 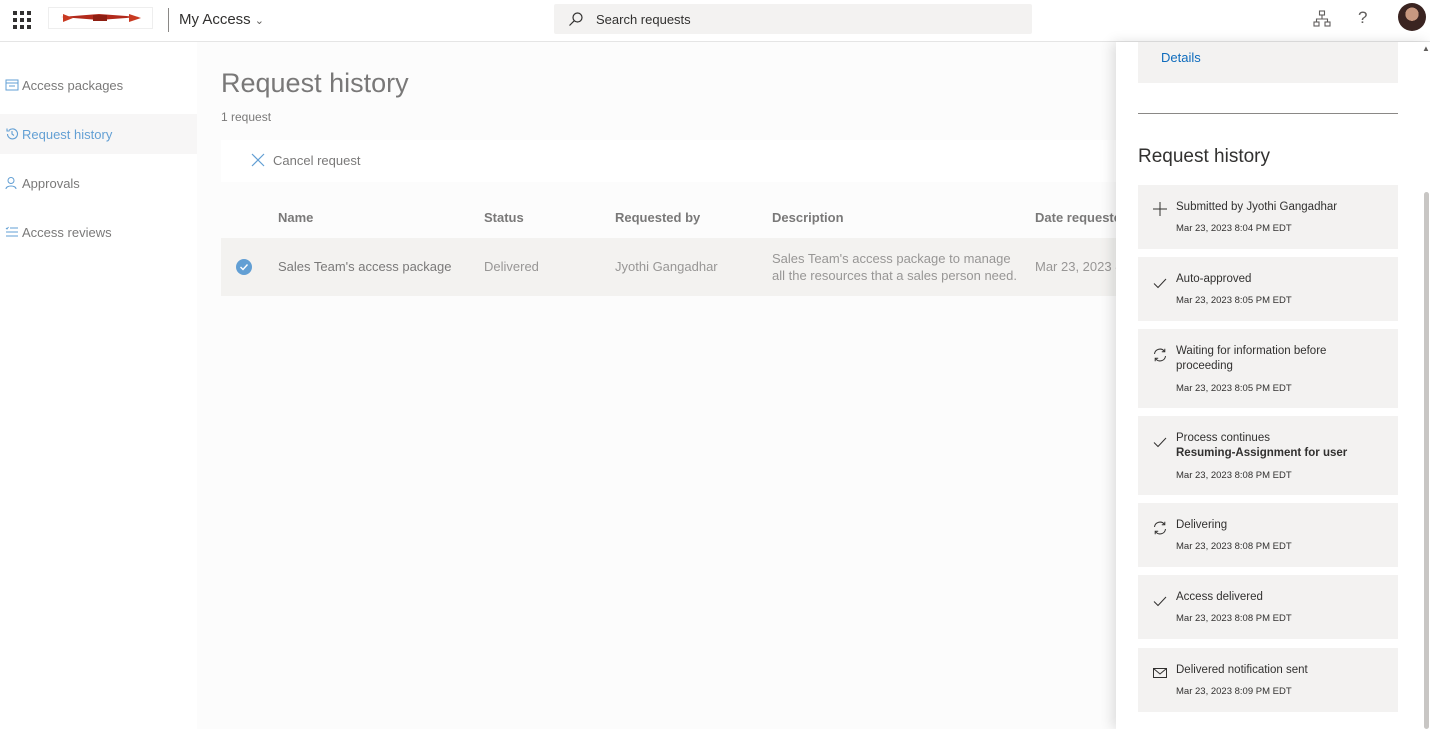 What do you see at coordinates (1412, 17) in the screenshot?
I see `avatar` at bounding box center [1412, 17].